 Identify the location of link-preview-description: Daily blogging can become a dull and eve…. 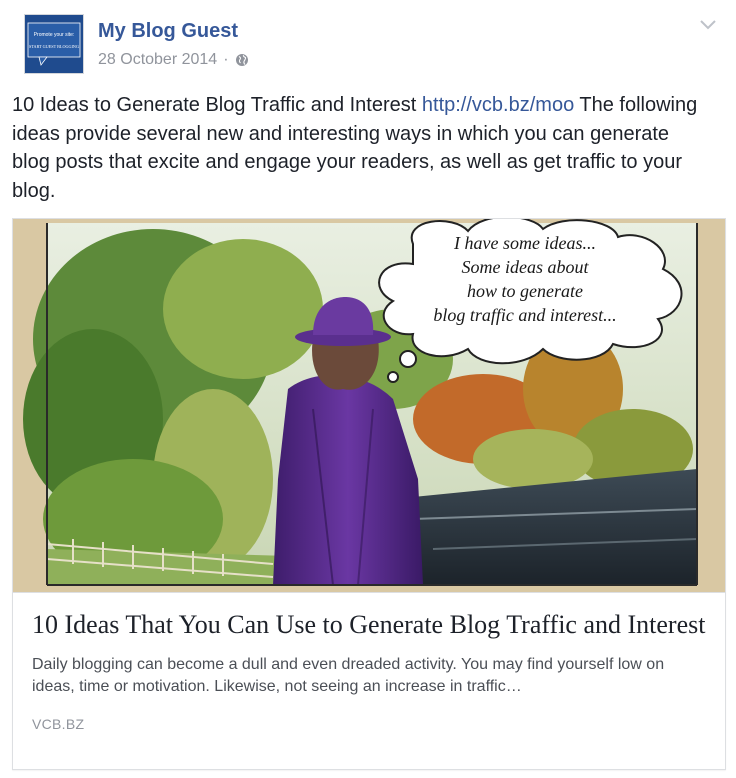
(348, 675).